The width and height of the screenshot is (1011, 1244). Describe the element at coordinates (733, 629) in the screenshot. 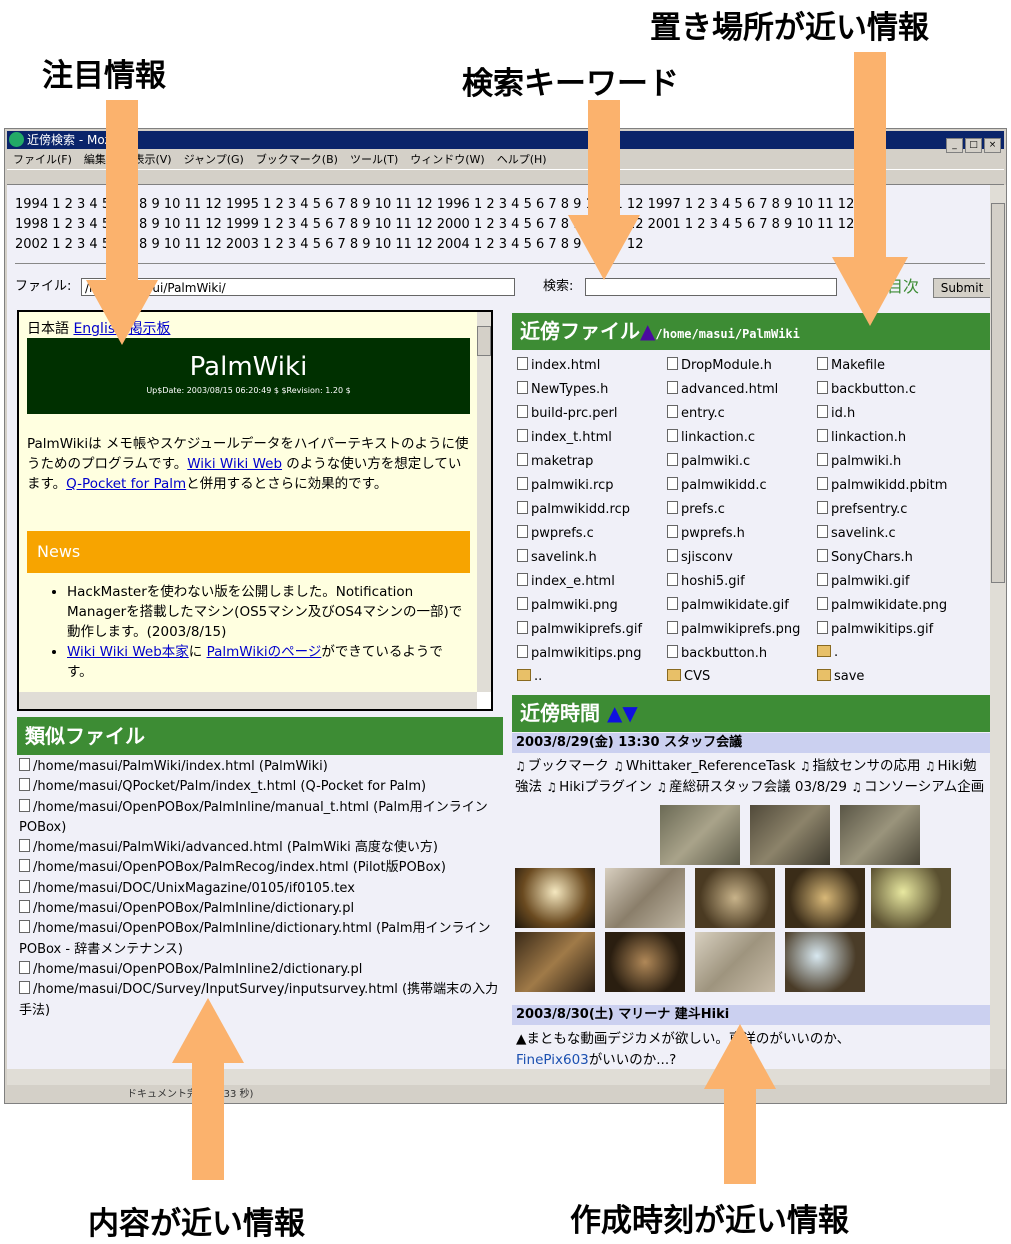

I see `file-list-item: palmwikiprefs.png` at that location.